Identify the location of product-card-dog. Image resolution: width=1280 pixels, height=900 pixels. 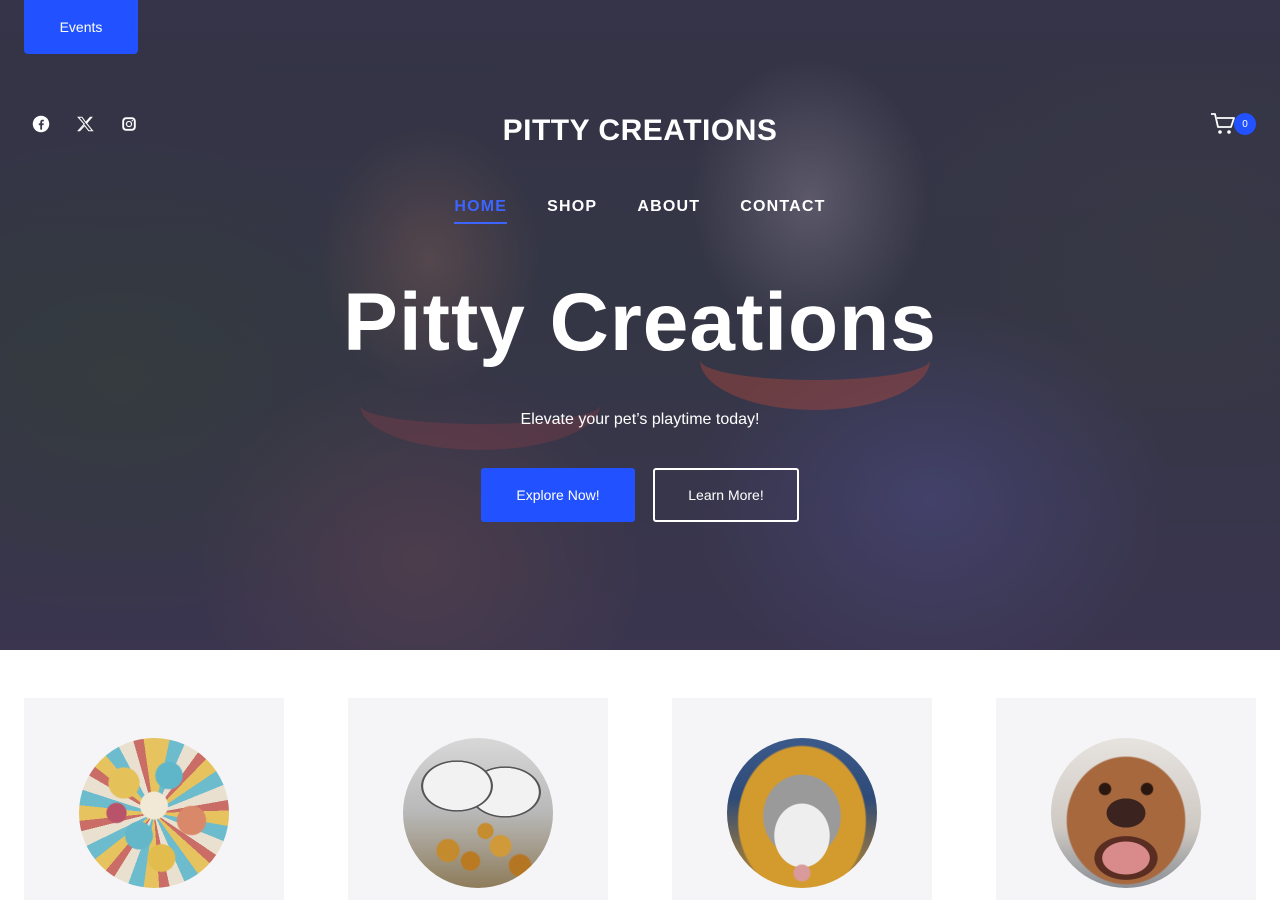
(1126, 799).